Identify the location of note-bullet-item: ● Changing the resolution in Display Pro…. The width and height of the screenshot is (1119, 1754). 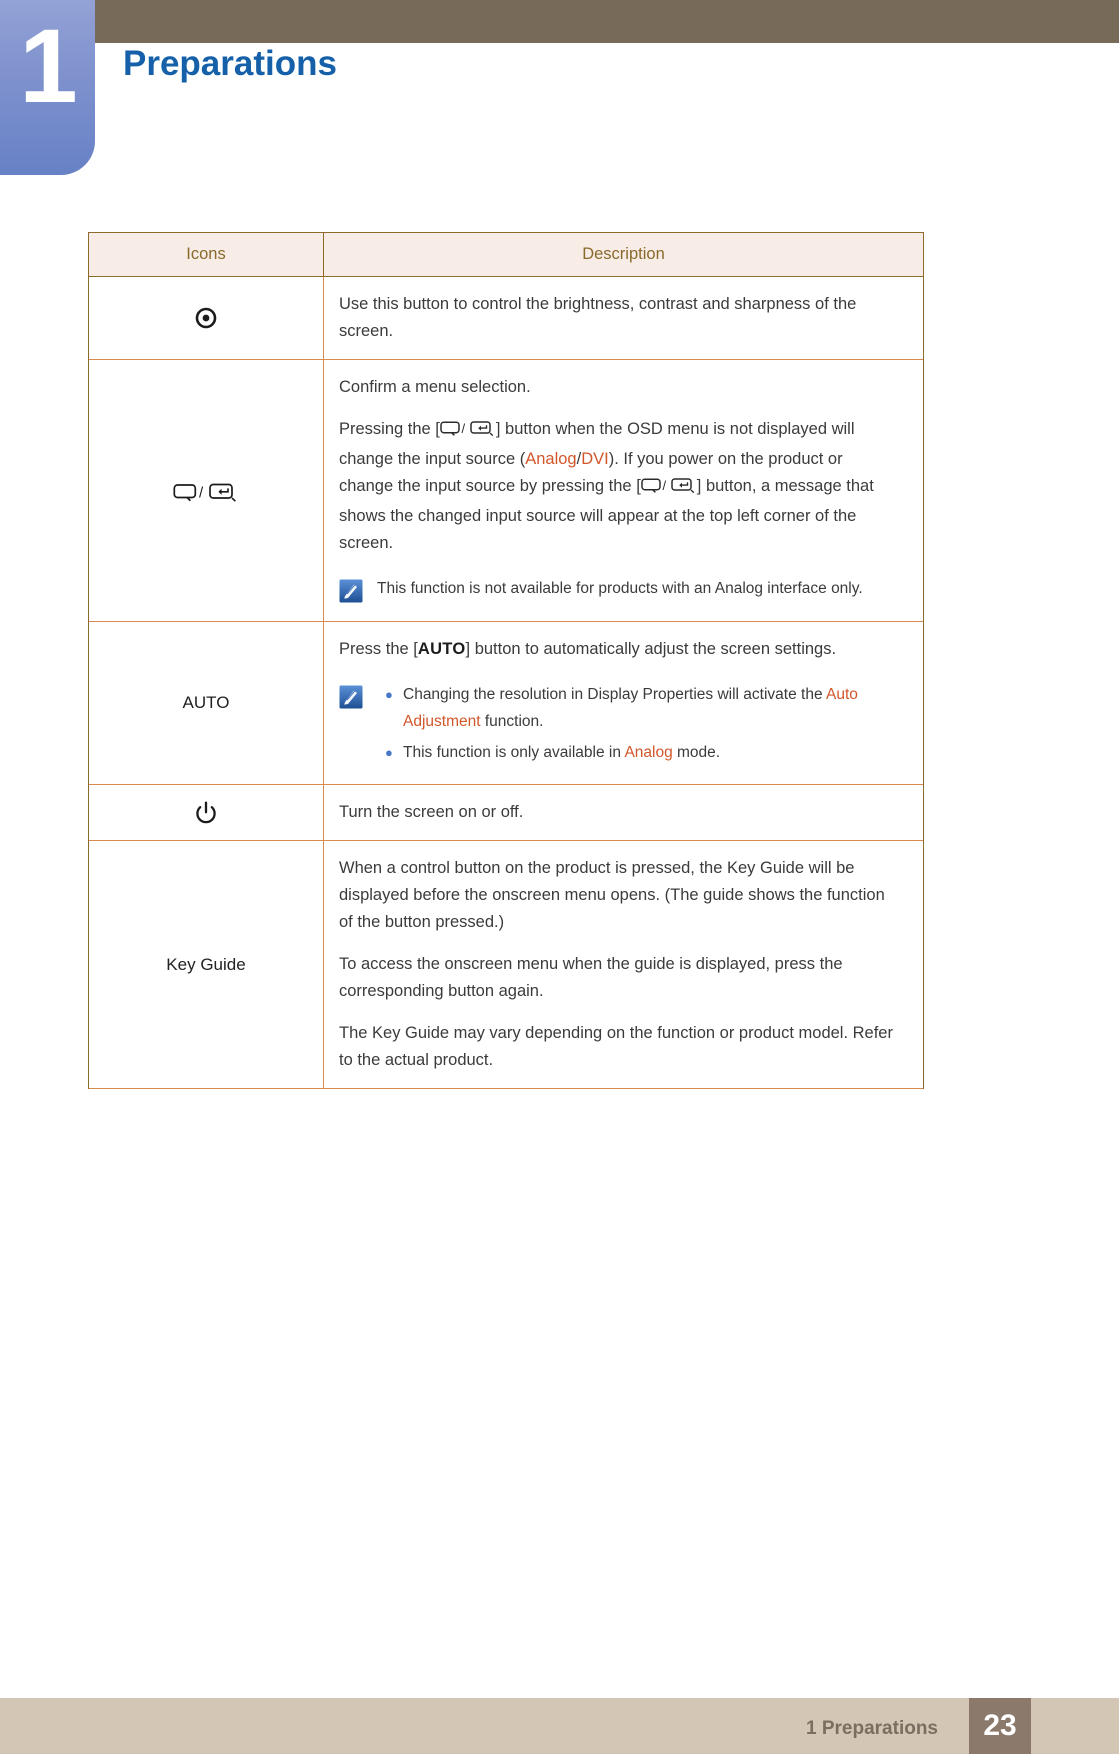
(639, 708).